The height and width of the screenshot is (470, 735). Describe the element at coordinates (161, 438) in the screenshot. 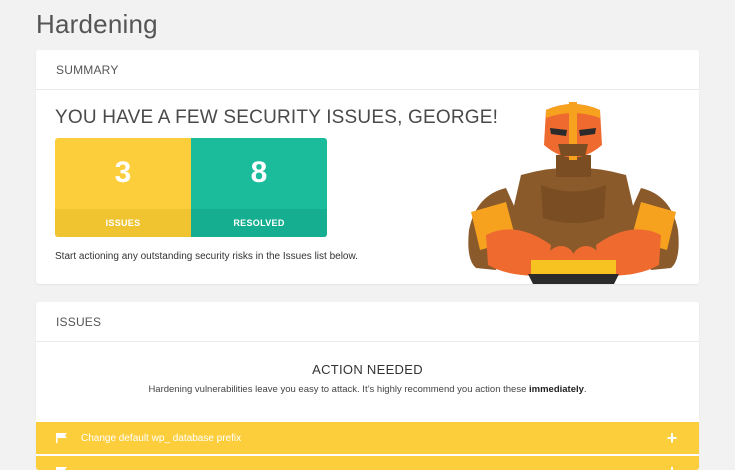

I see `issue-label: Change default wp_ database prefix` at that location.